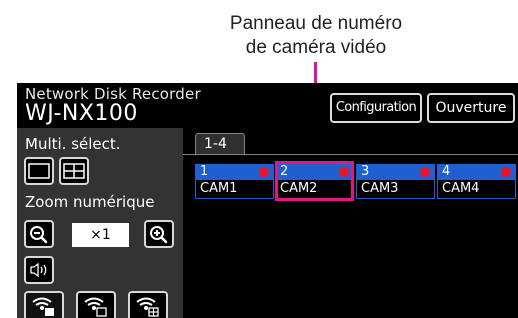  I want to click on quad-screen-button, so click(74, 171).